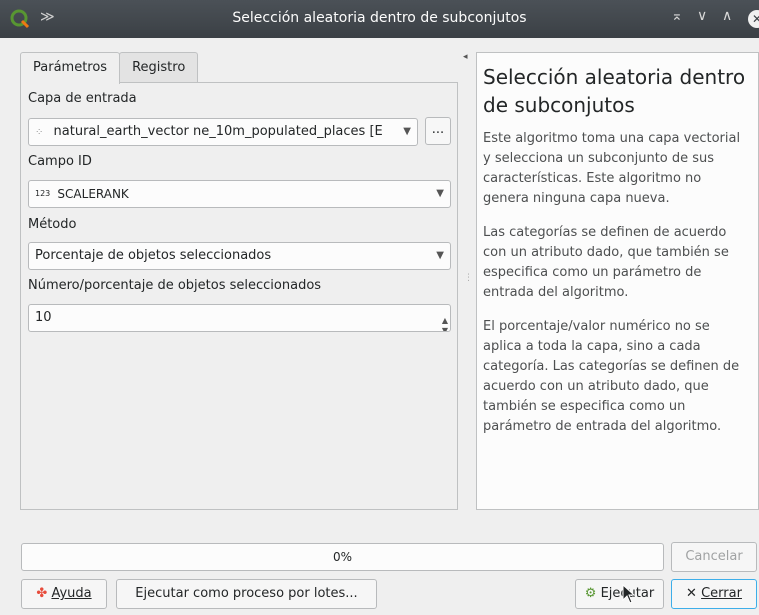 The height and width of the screenshot is (615, 759). I want to click on method-label: Método, so click(52, 224).